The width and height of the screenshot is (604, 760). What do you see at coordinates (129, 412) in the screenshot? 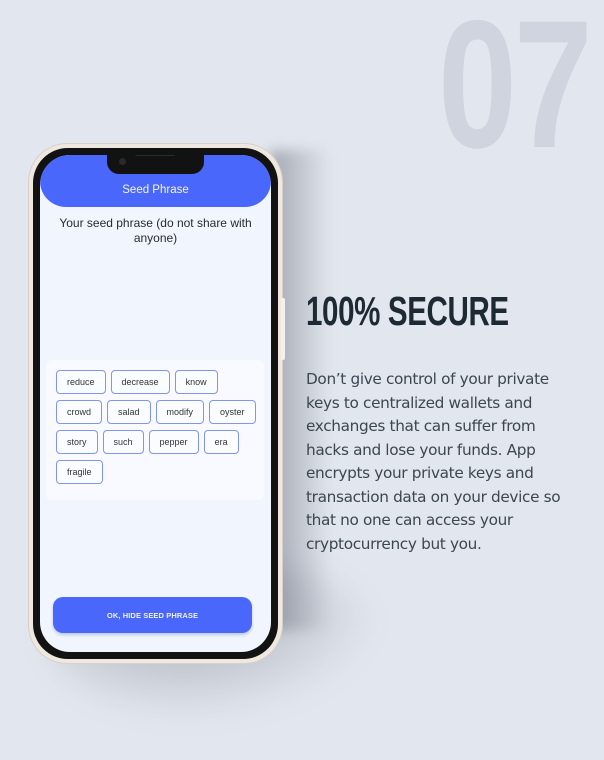
I see `seed-word-chip: salad` at bounding box center [129, 412].